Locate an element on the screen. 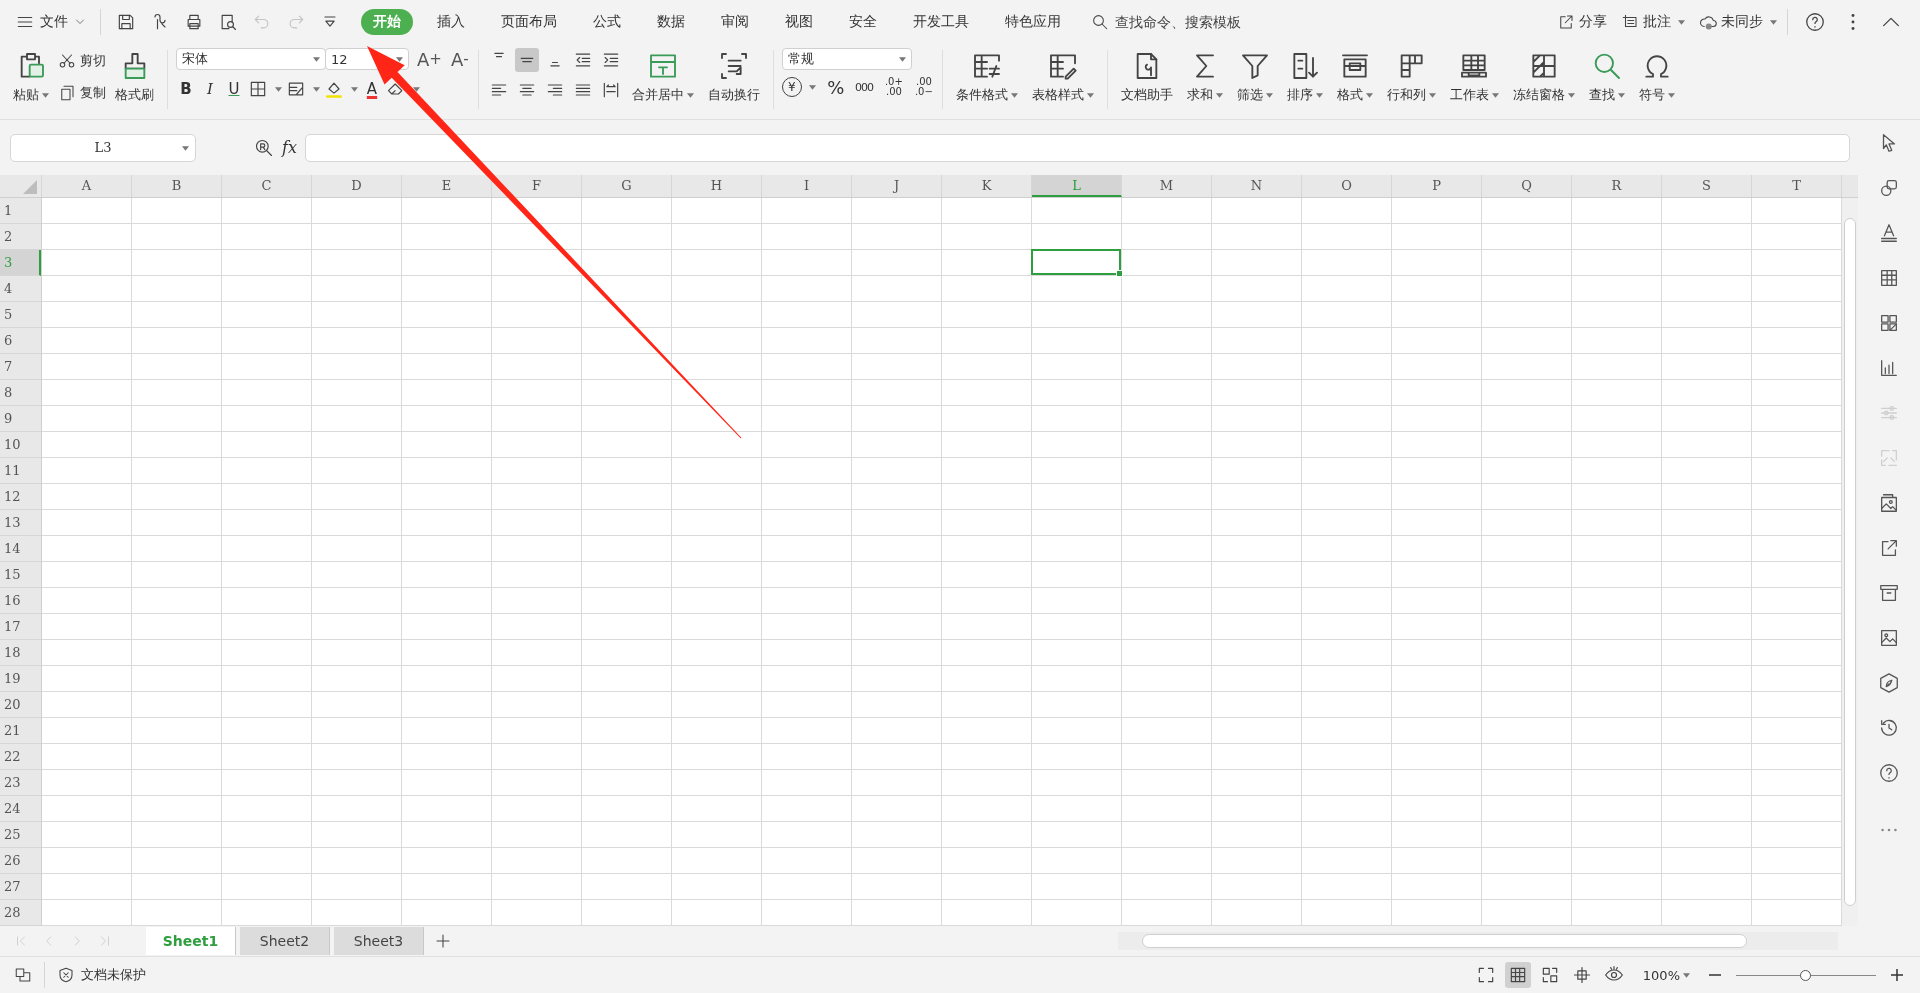  sheet-tab: Sheet3 is located at coordinates (379, 941).